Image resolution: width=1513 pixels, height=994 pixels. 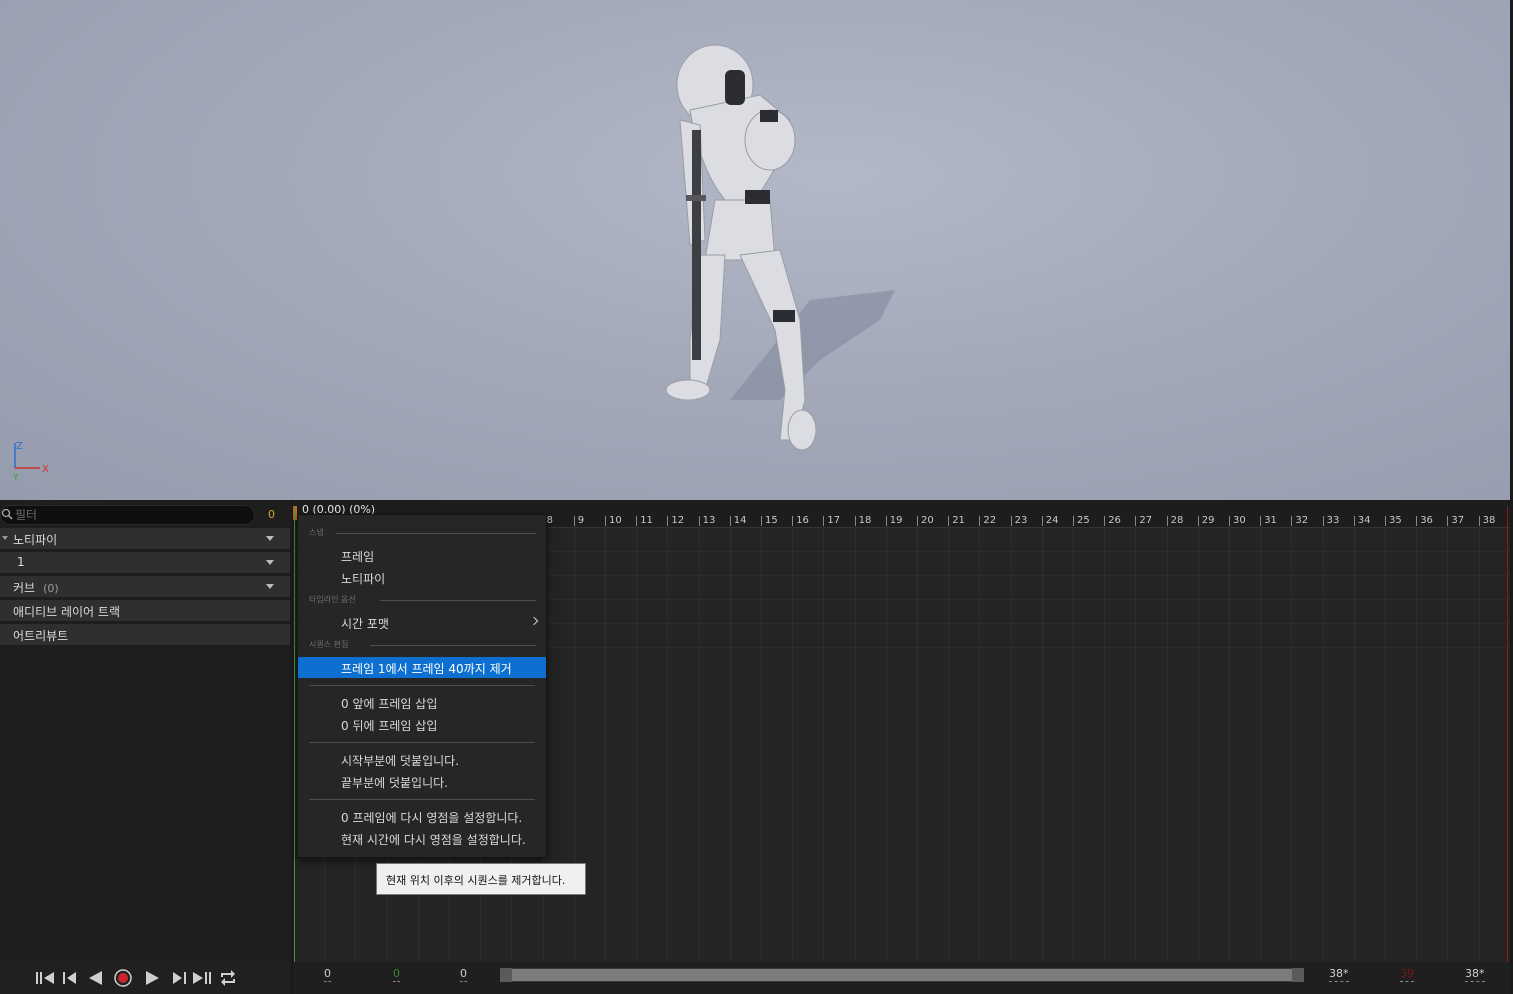 I want to click on play-icon, so click(x=152, y=978).